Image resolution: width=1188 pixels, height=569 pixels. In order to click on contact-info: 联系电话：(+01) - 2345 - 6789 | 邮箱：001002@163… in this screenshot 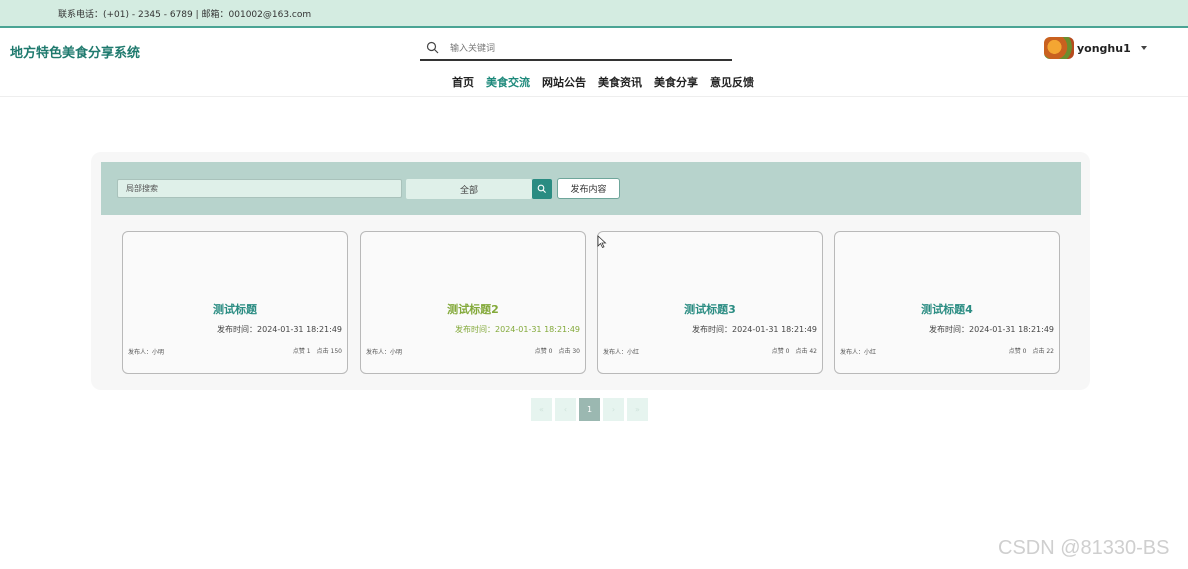, I will do `click(185, 15)`.